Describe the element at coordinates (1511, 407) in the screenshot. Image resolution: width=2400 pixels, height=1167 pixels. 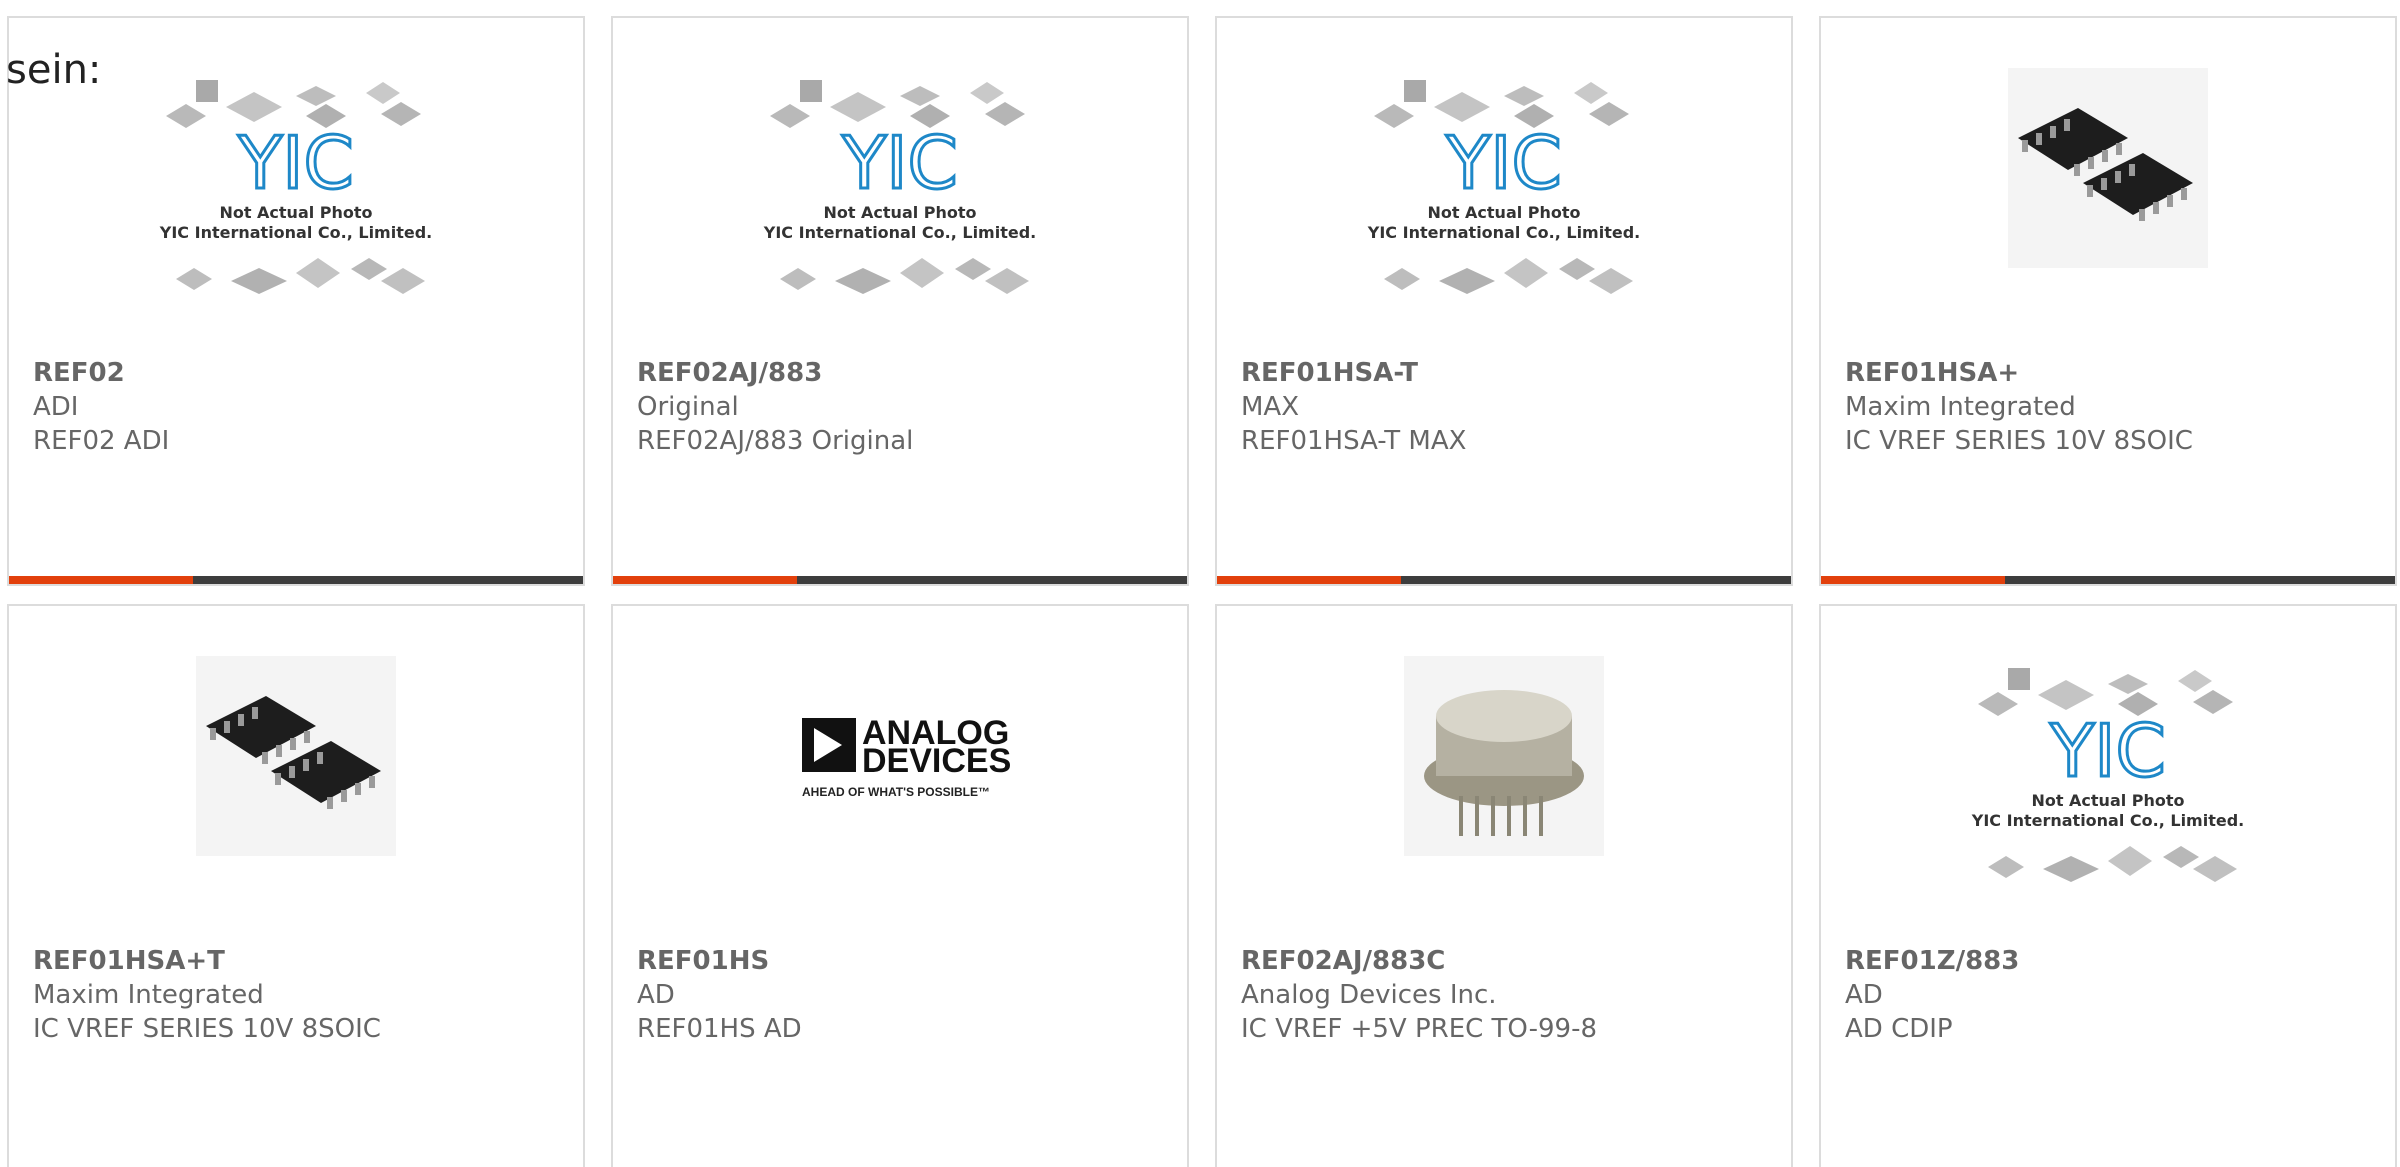
I see `product-info: REF01HSA-T MAX REF01HSA-T MAX` at that location.